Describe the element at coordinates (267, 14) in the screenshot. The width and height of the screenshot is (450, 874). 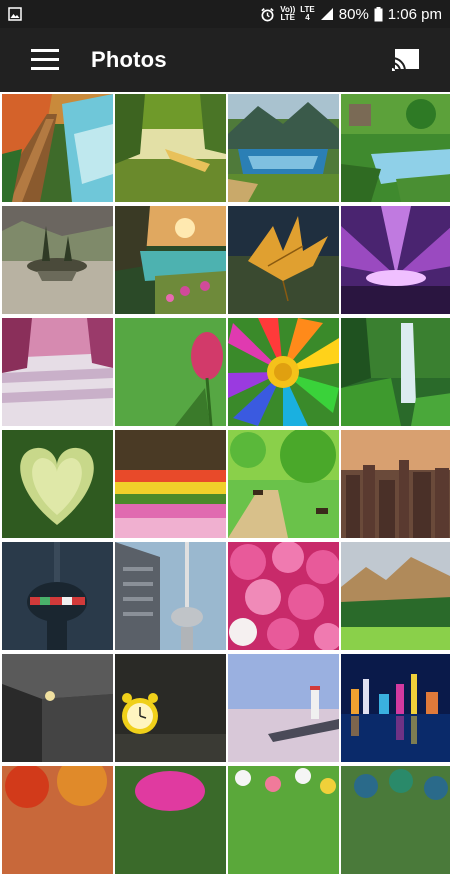
I see `alarm-icon` at that location.